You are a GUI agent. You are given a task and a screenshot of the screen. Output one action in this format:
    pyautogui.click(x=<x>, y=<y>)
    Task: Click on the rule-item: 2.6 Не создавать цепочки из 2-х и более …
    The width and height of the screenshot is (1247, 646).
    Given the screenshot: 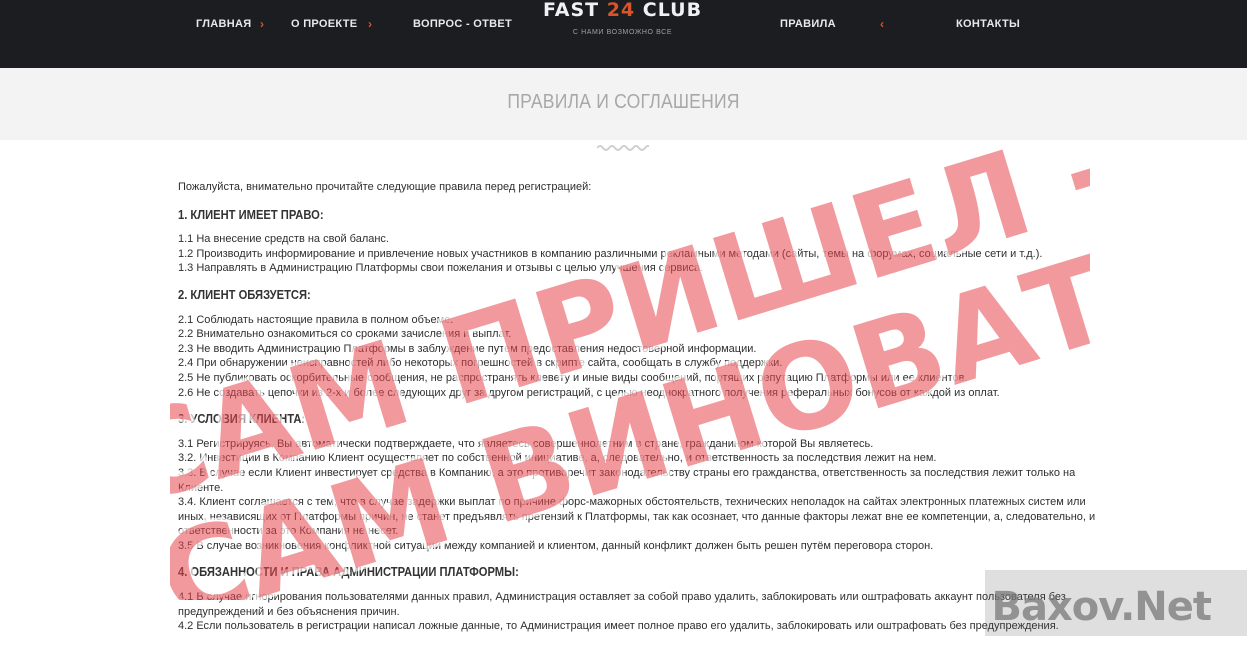 What is the action you would take?
    pyautogui.click(x=589, y=392)
    